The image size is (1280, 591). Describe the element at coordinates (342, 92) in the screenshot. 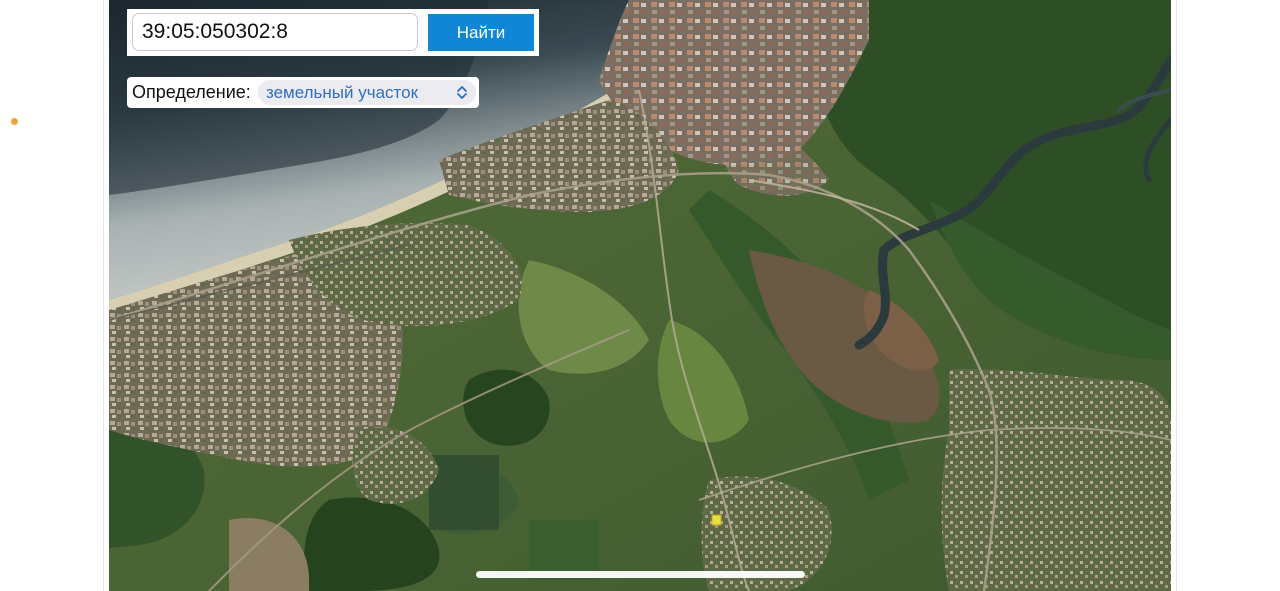

I see `definition-selected-value: земельный участок` at that location.